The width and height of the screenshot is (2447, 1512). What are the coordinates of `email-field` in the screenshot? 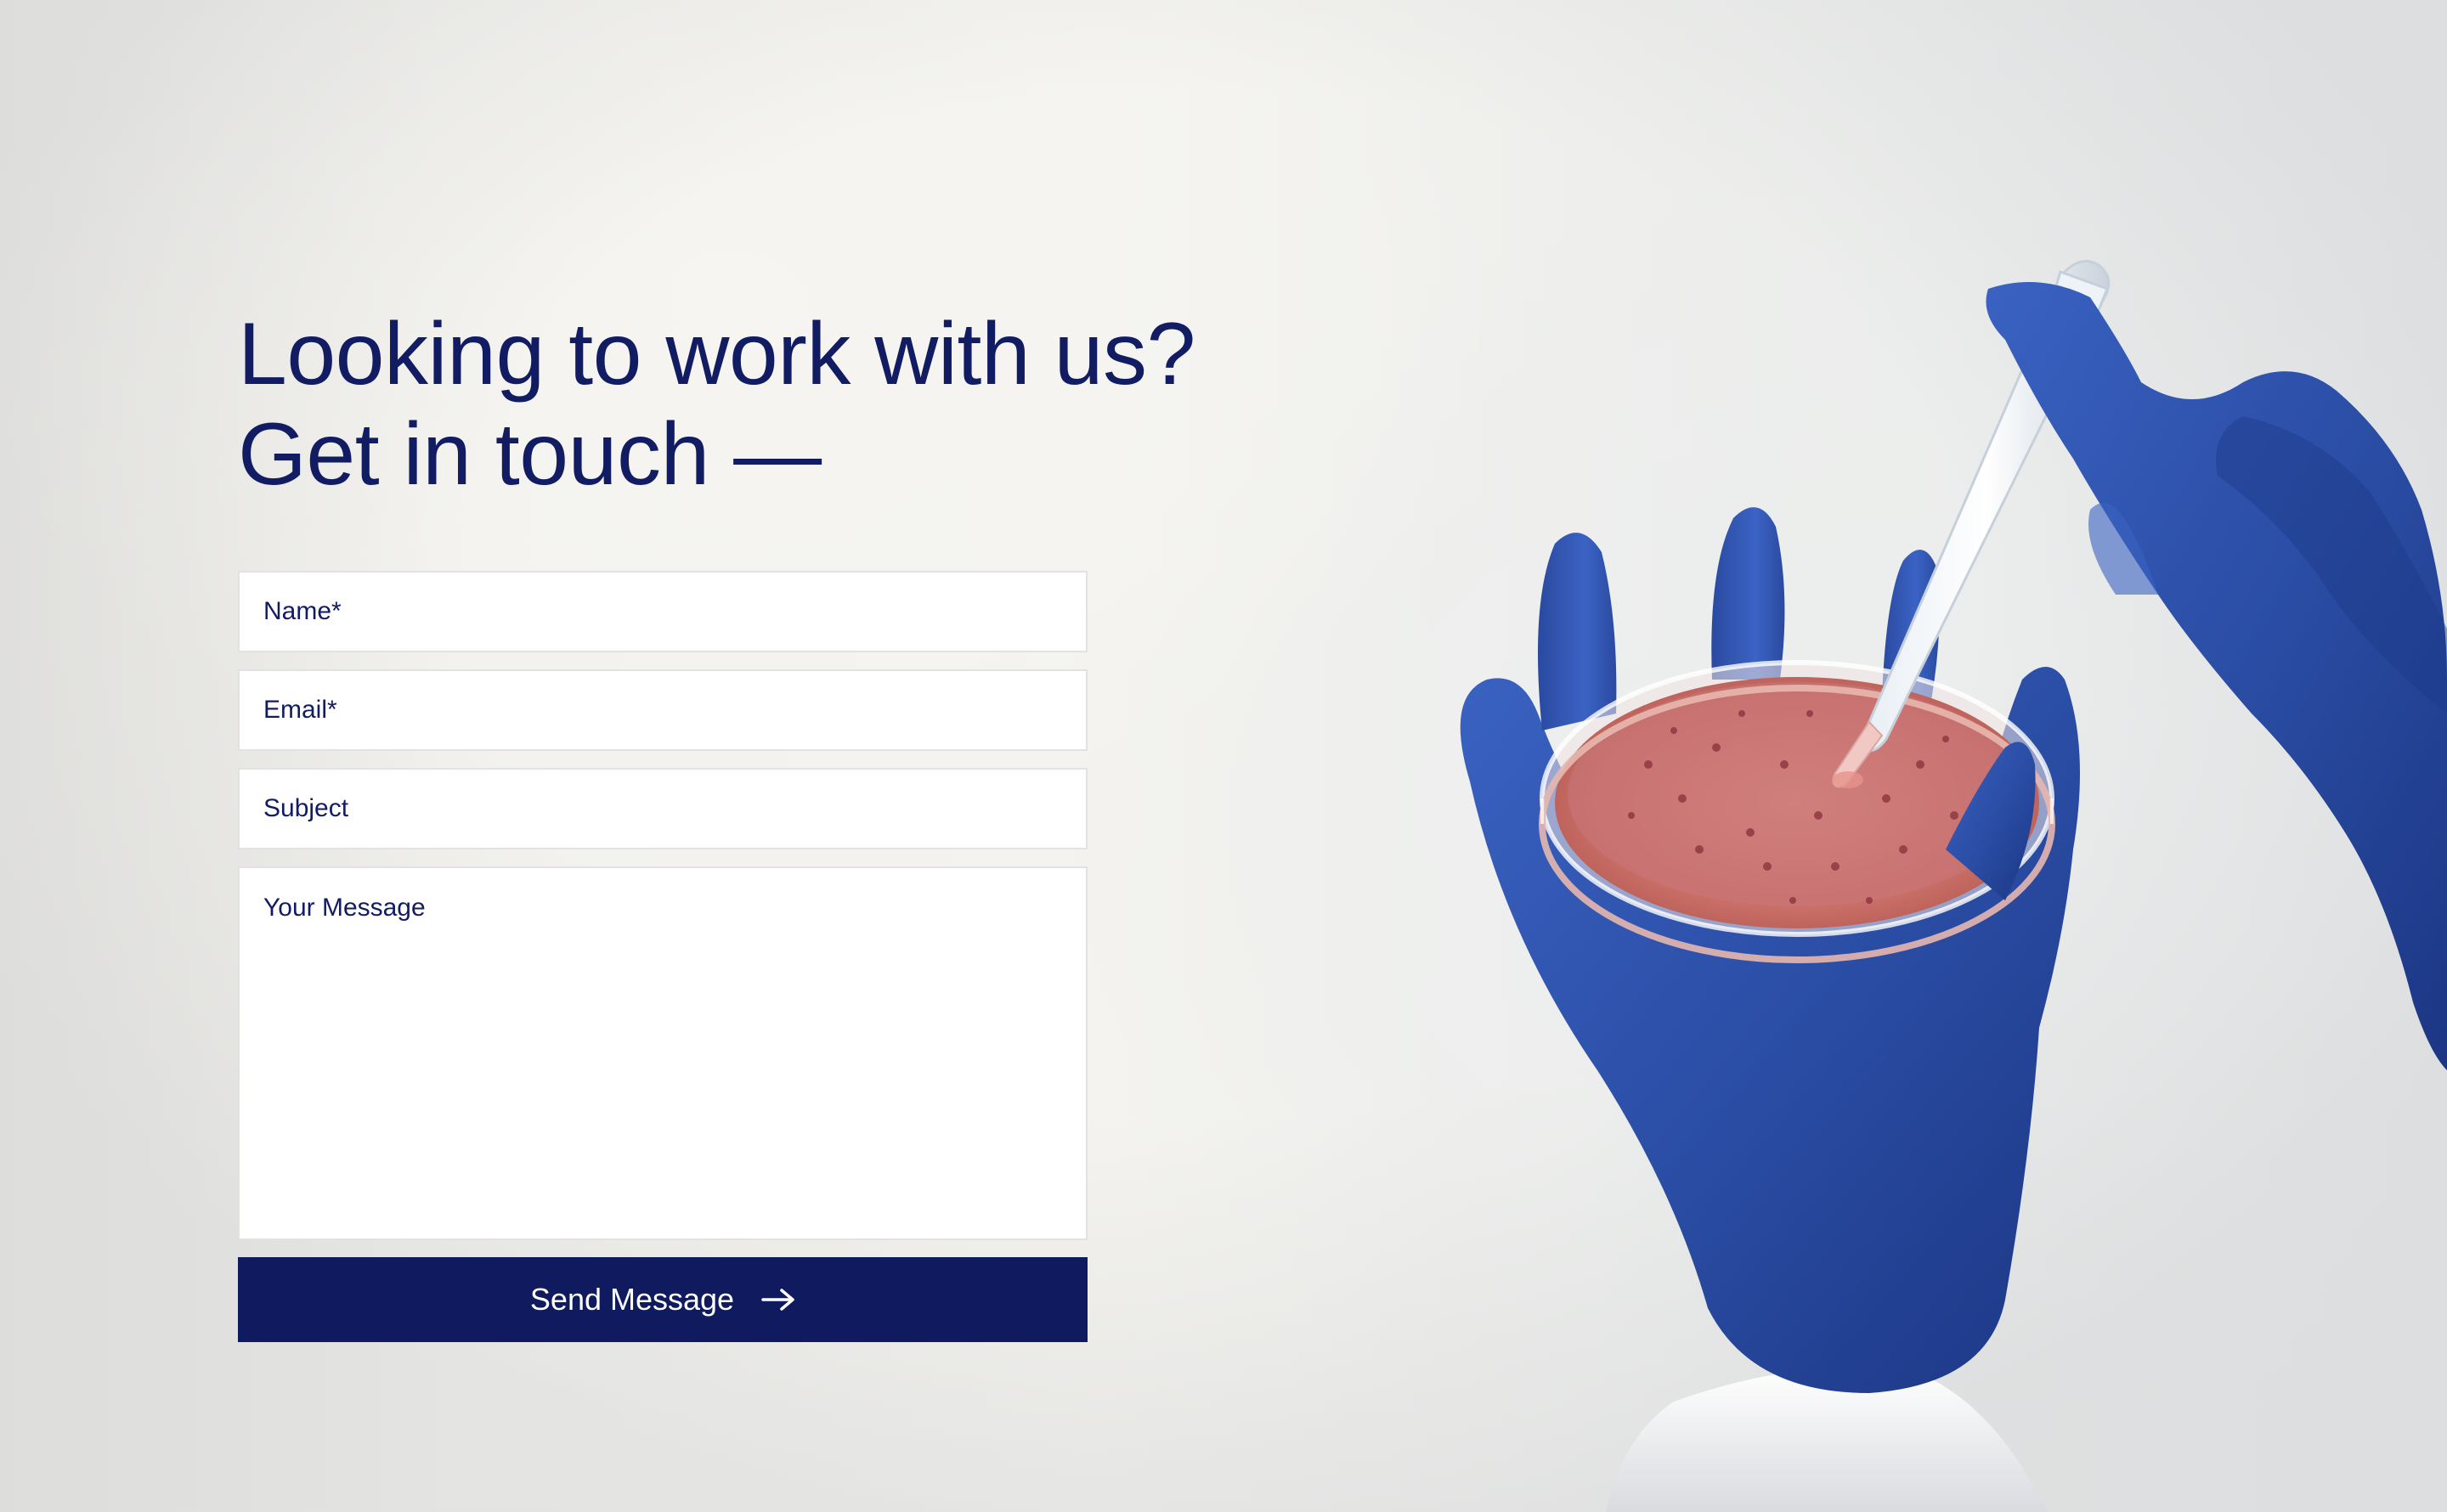 It's located at (663, 710).